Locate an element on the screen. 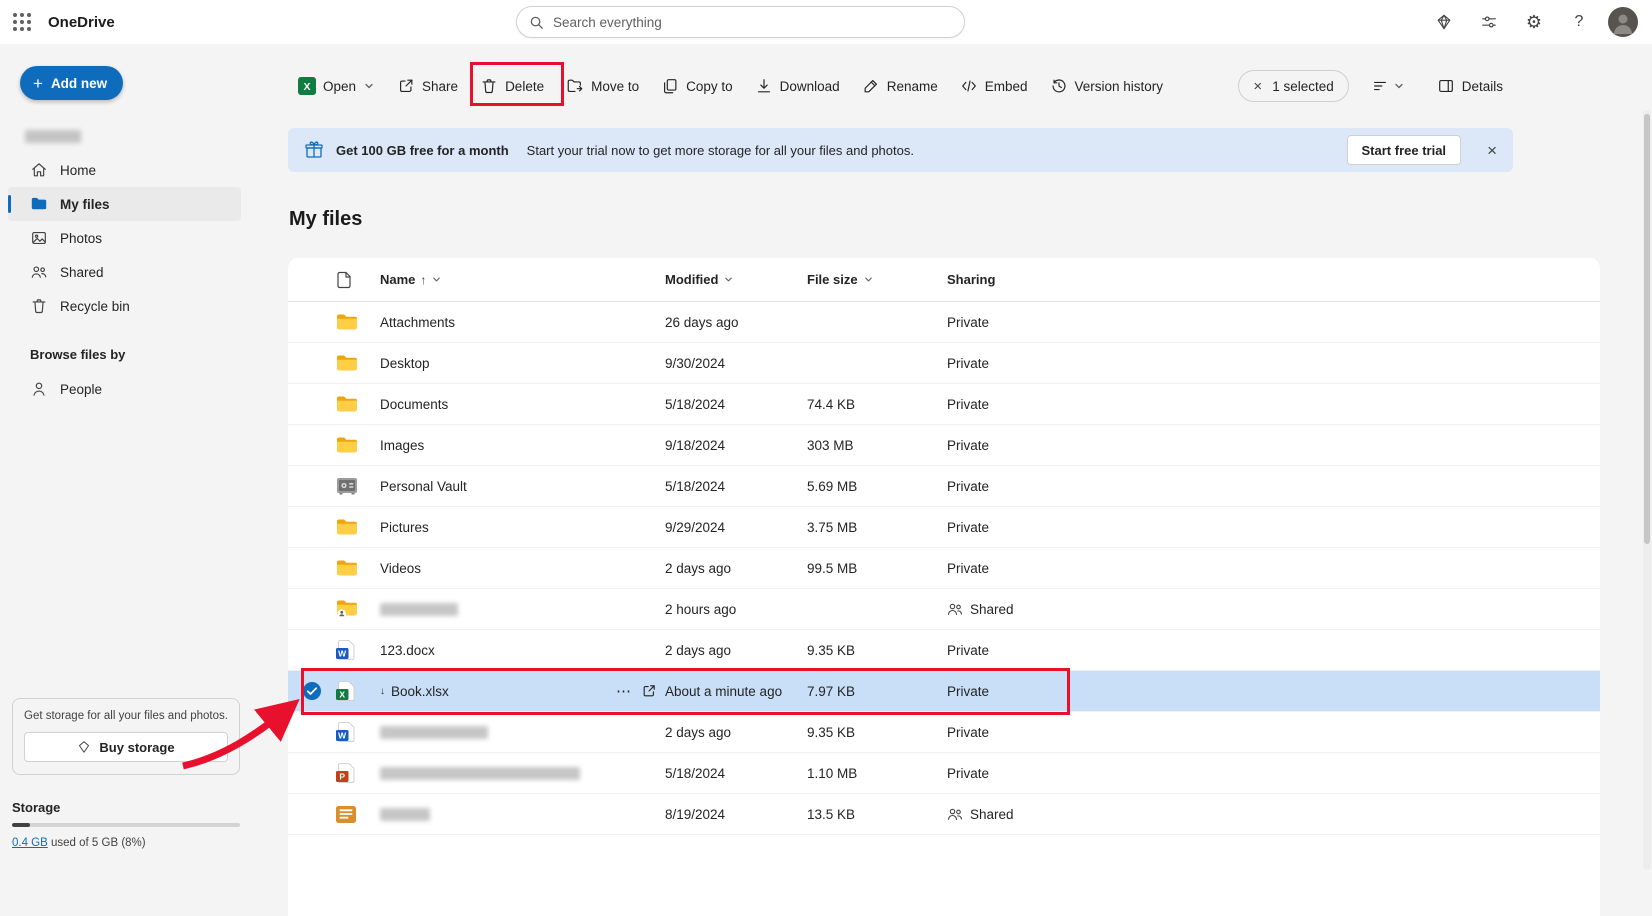 The height and width of the screenshot is (916, 1652). share-button: Share is located at coordinates (427, 86).